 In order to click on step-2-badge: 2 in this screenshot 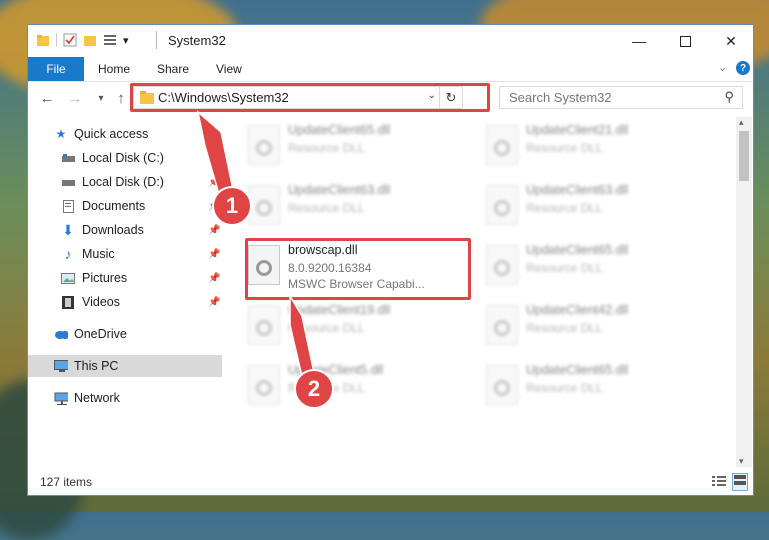, I will do `click(314, 389)`.